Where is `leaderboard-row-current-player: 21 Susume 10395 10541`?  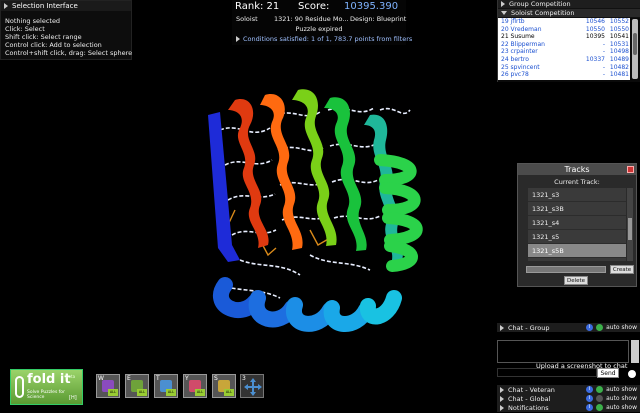 leaderboard-row-current-player: 21 Susume 10395 10541 is located at coordinates (564, 37).